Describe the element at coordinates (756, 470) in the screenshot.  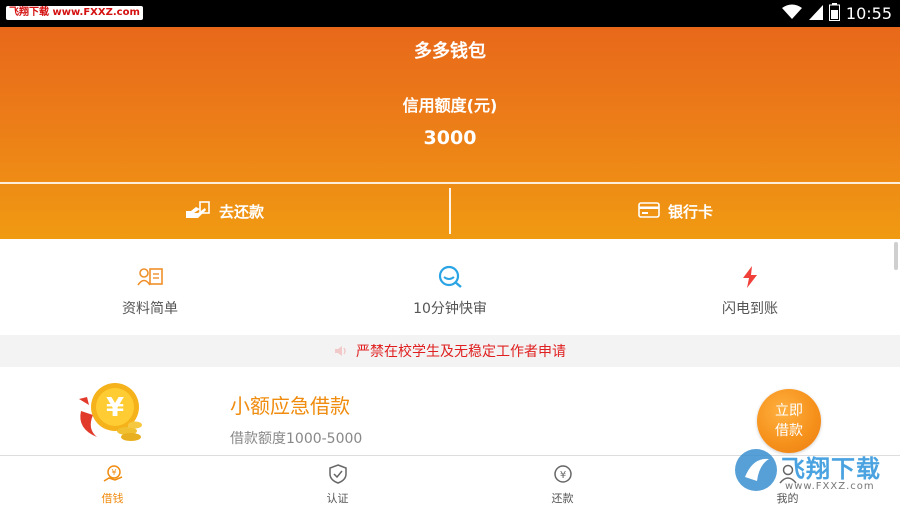
I see `watermark-logo-icon` at that location.